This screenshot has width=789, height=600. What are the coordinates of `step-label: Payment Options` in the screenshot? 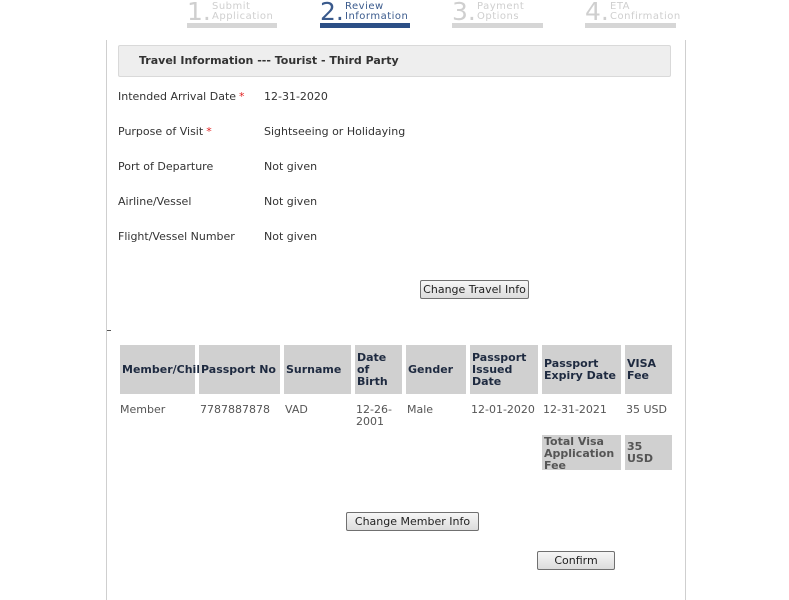 It's located at (501, 11).